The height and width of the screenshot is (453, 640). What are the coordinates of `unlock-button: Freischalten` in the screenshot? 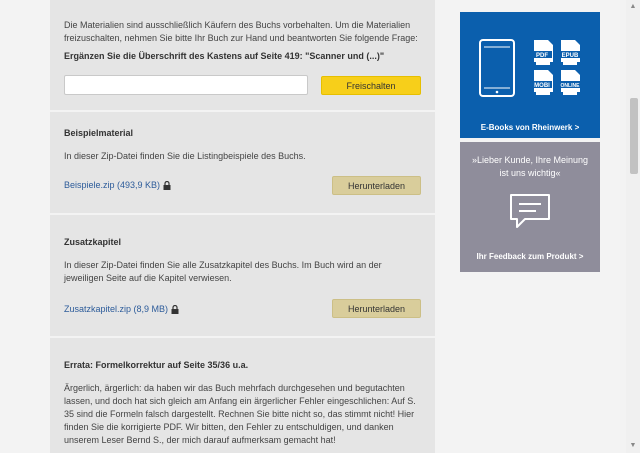 It's located at (371, 85).